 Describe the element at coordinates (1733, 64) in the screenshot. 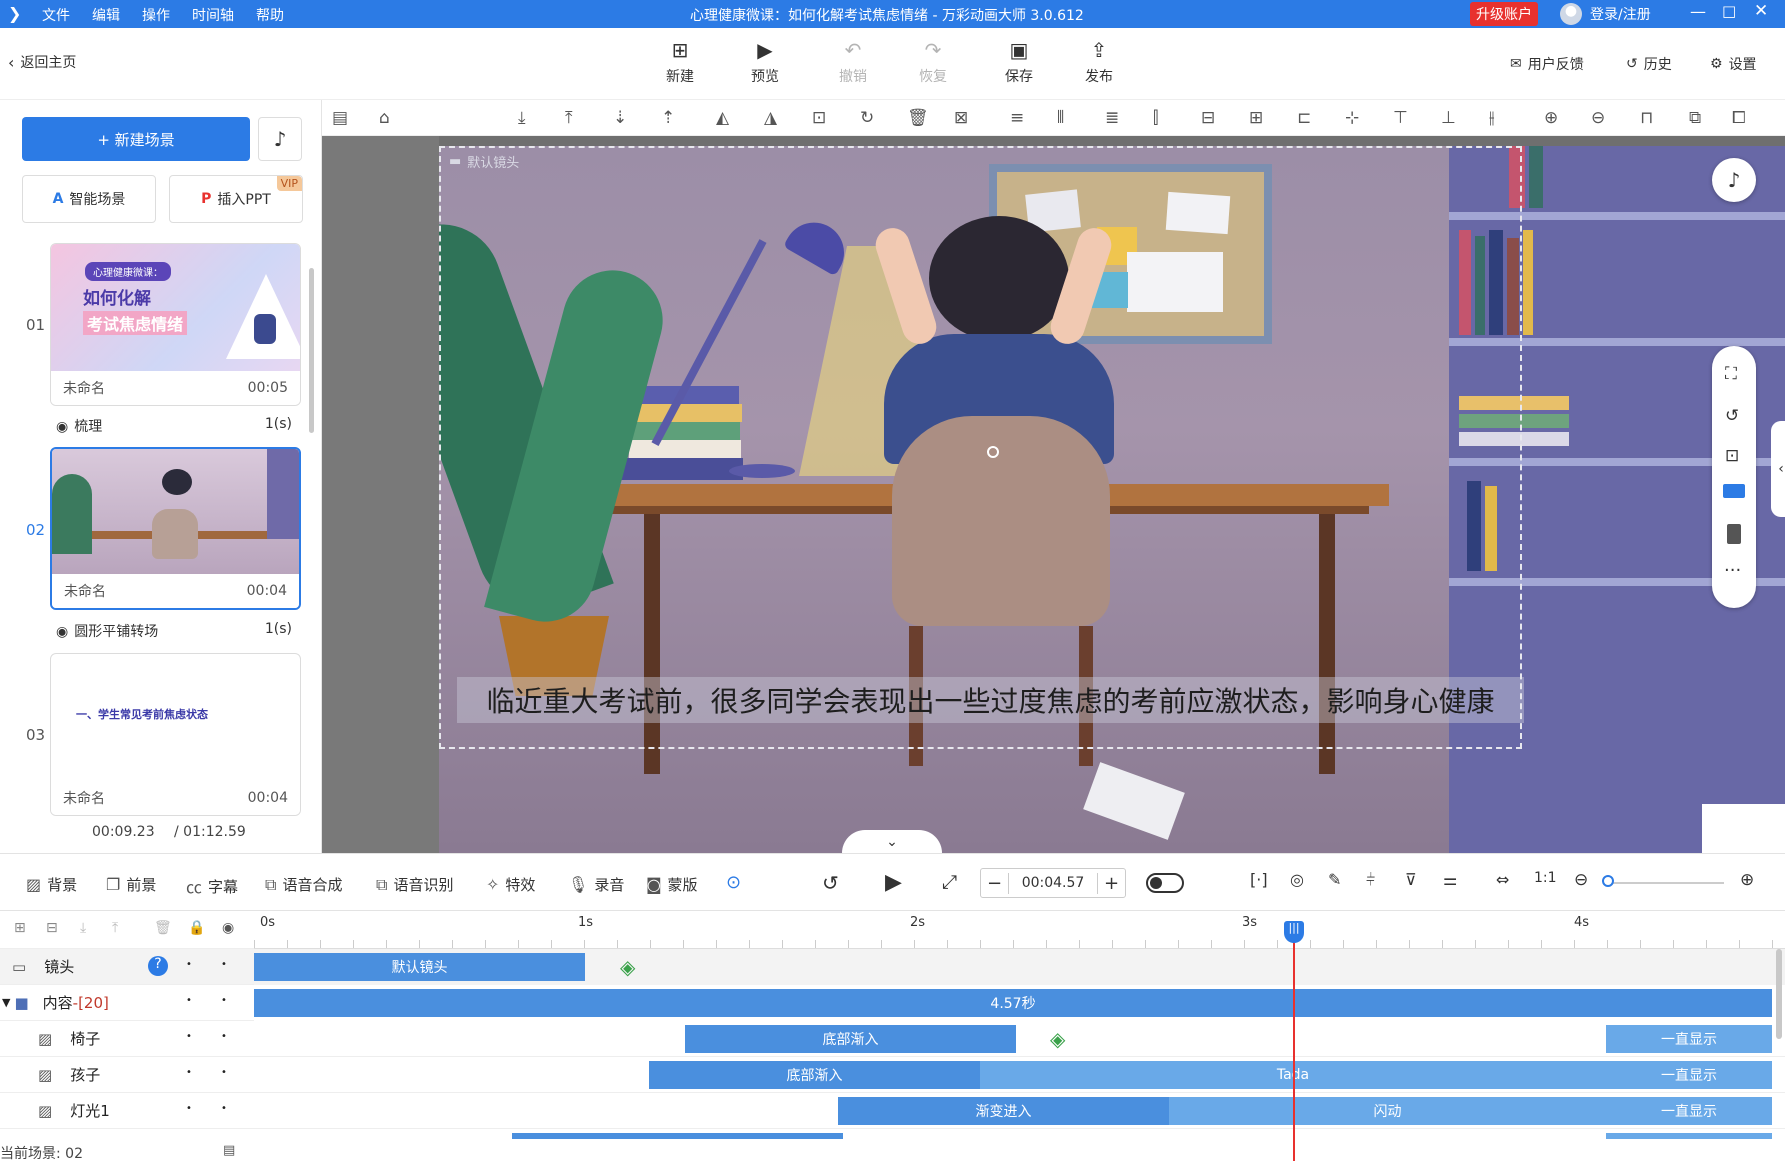

I see `settings-button: ⚙ 设置` at that location.